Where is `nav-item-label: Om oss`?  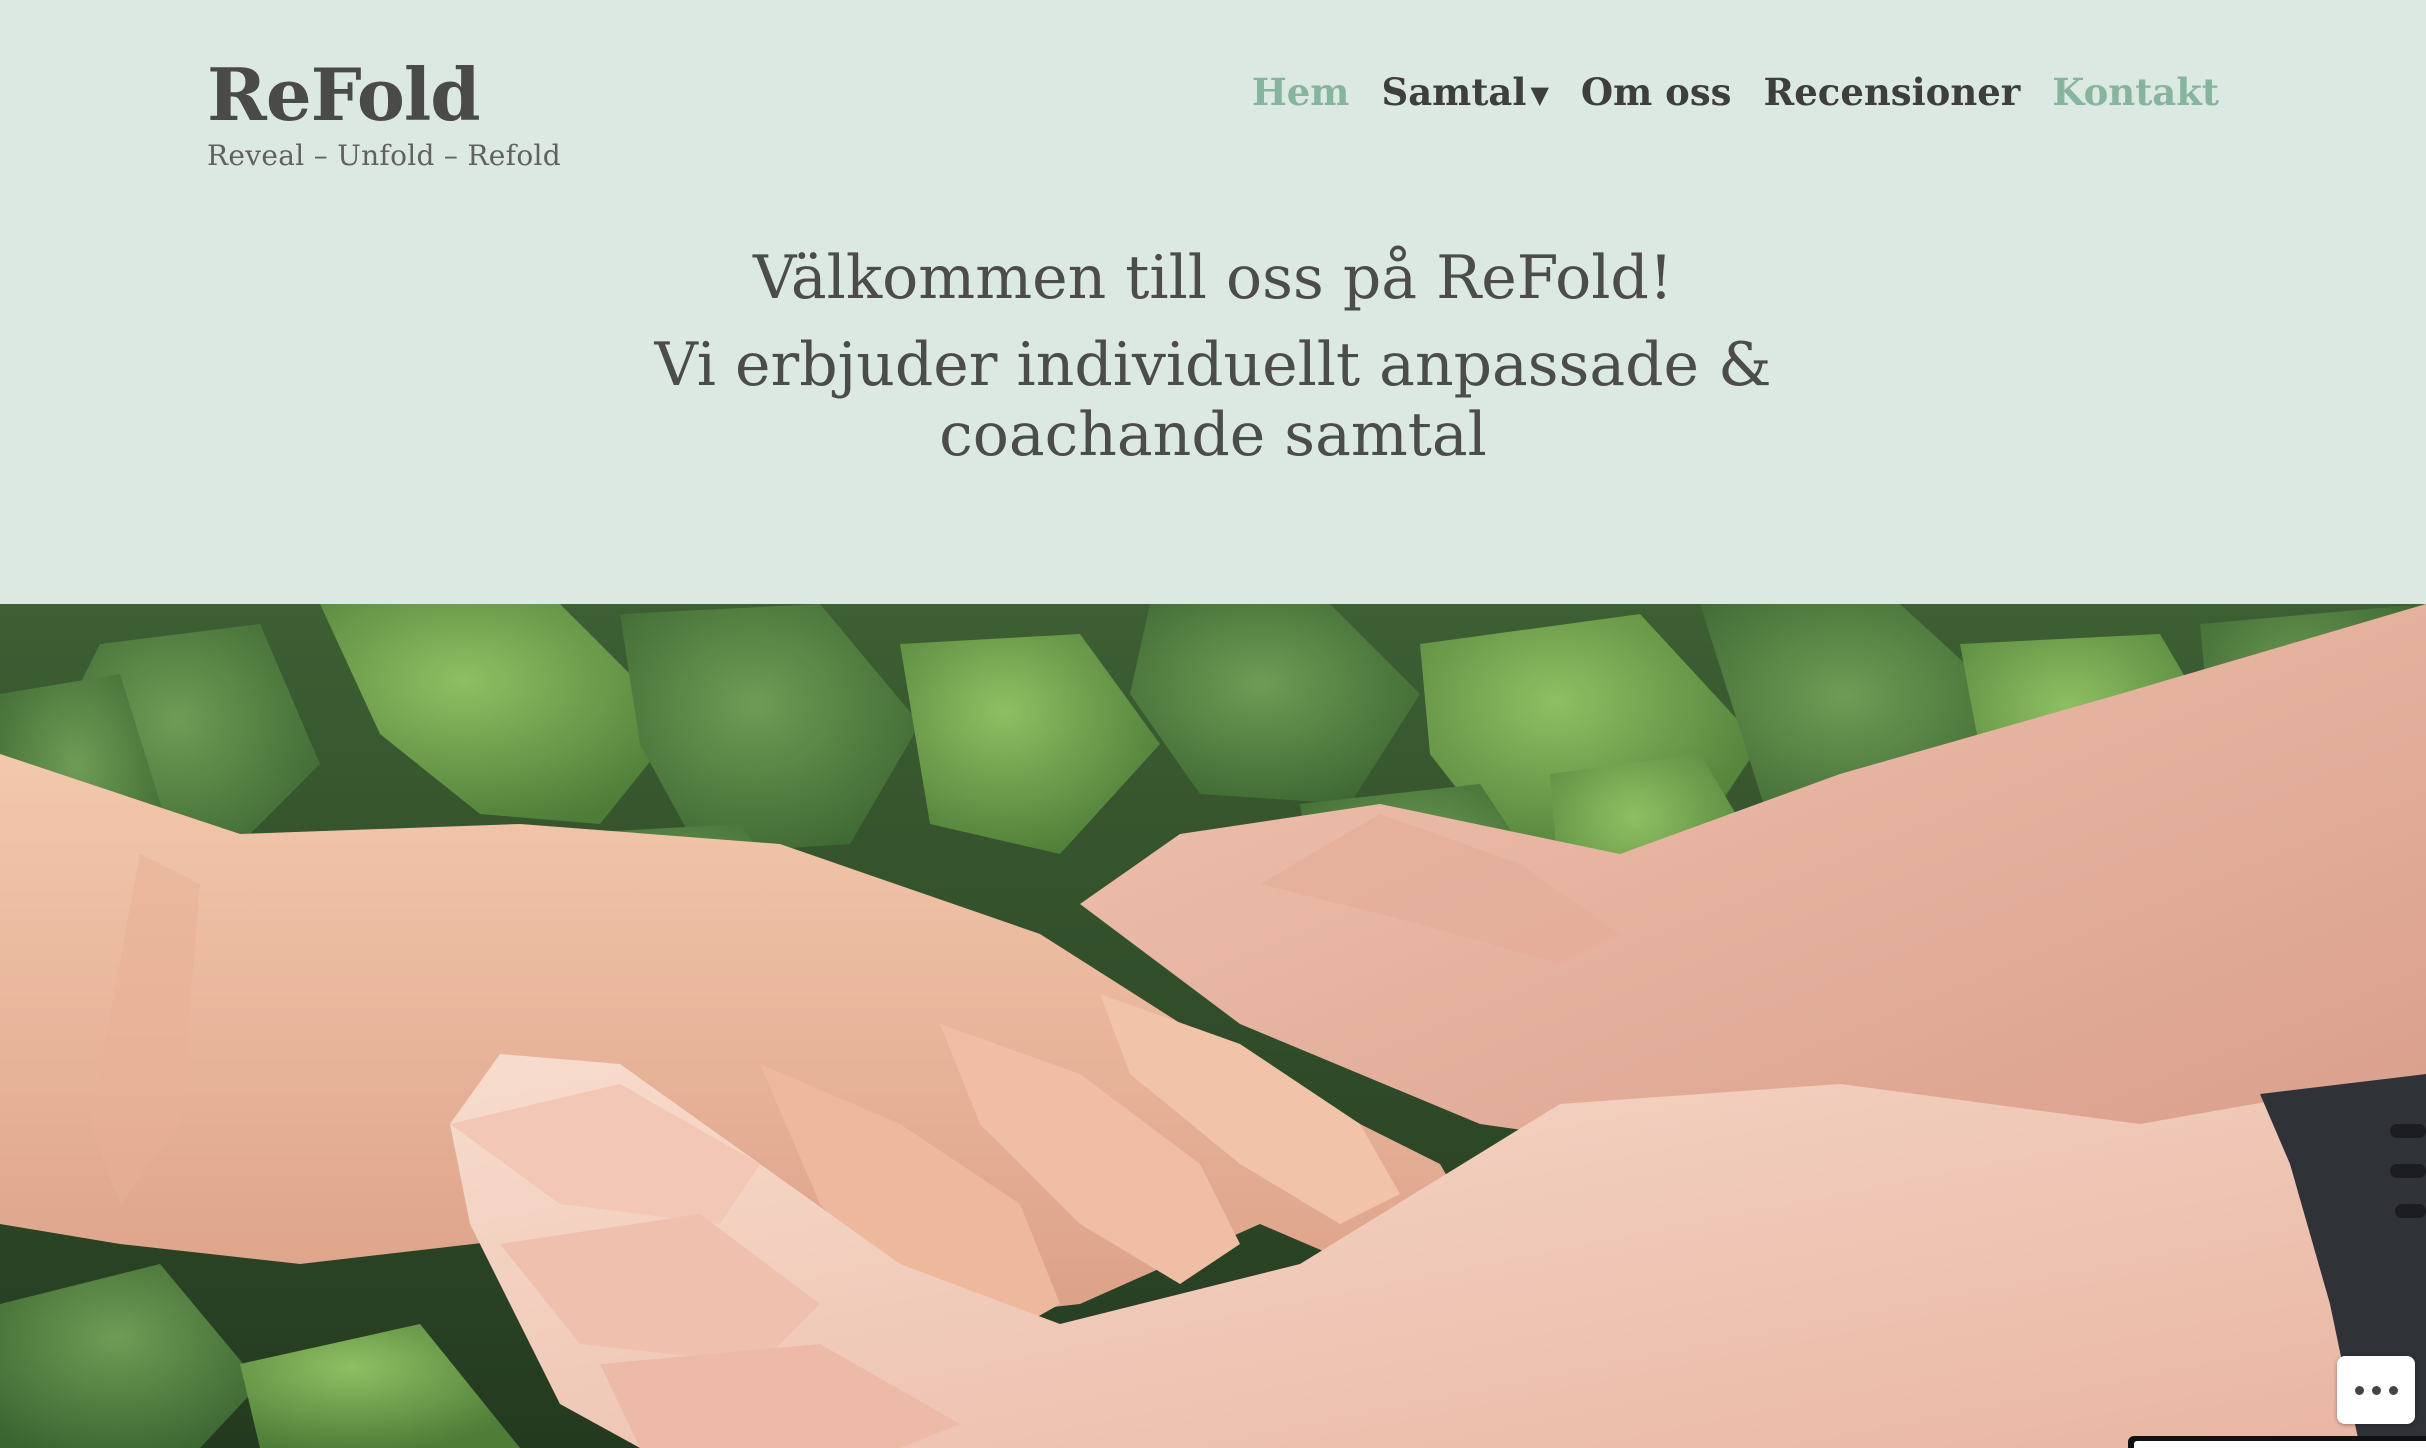 nav-item-label: Om oss is located at coordinates (1656, 92).